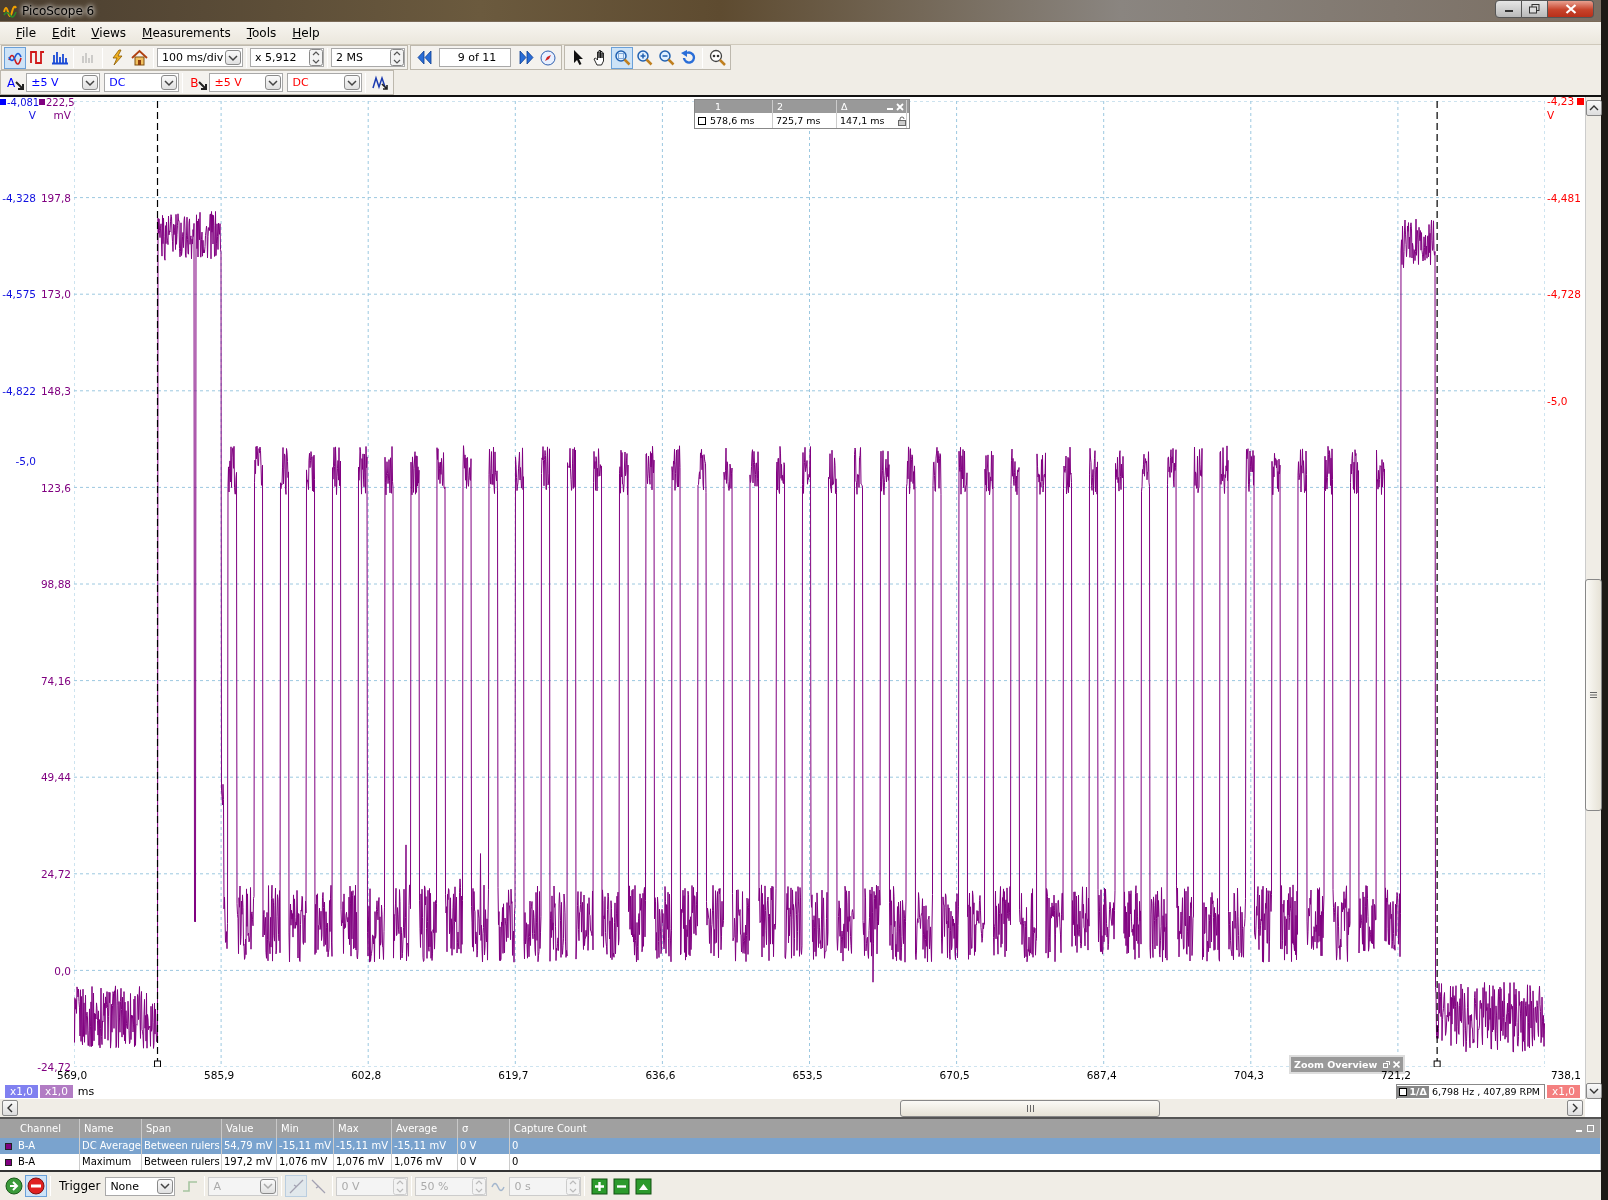 The height and width of the screenshot is (1200, 1608). What do you see at coordinates (1508, 9) in the screenshot?
I see `minimize-button` at bounding box center [1508, 9].